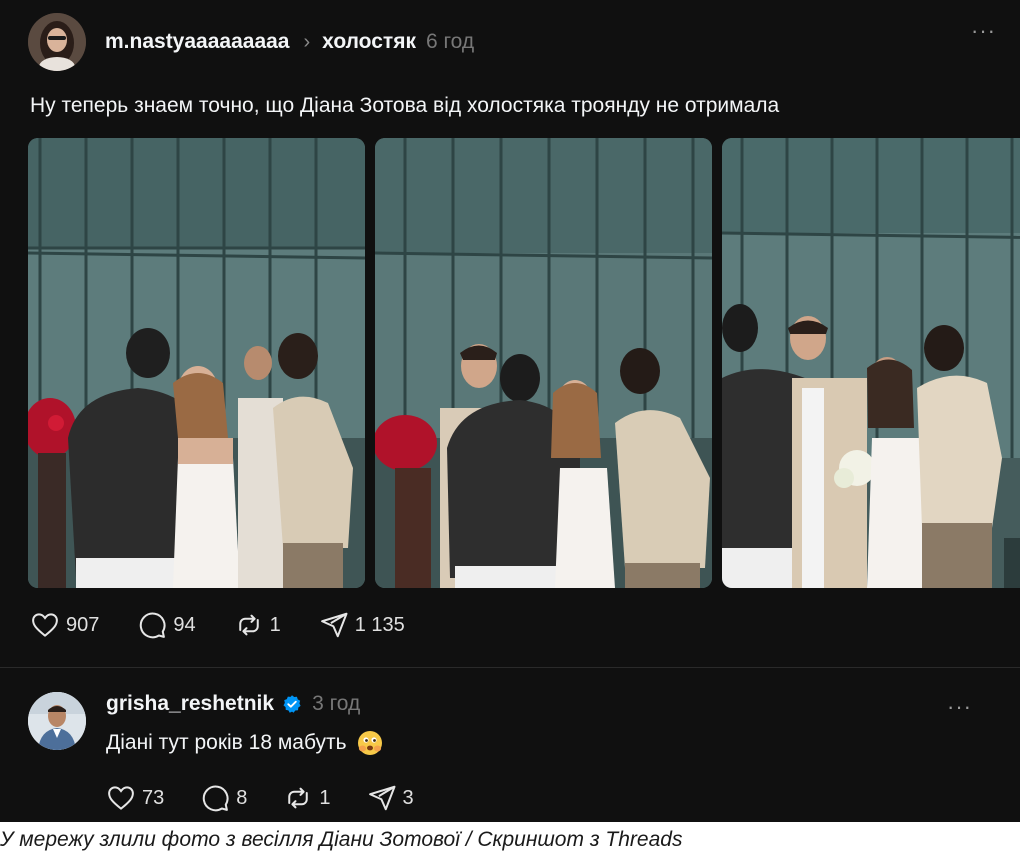 This screenshot has width=1020, height=856. What do you see at coordinates (135, 798) in the screenshot?
I see `reply-like-button: 73` at bounding box center [135, 798].